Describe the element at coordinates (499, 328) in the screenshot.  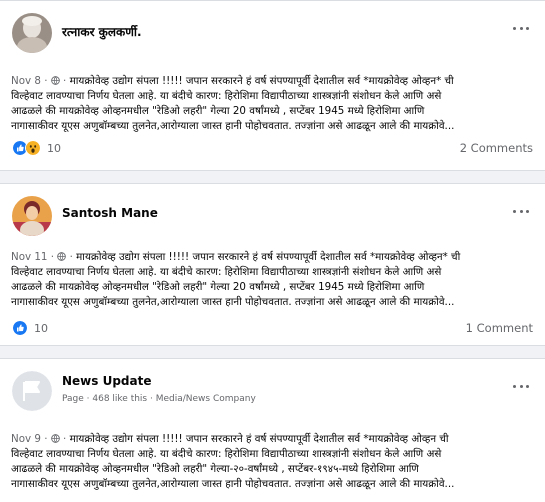
I see `comments-count: 1 Comment` at that location.